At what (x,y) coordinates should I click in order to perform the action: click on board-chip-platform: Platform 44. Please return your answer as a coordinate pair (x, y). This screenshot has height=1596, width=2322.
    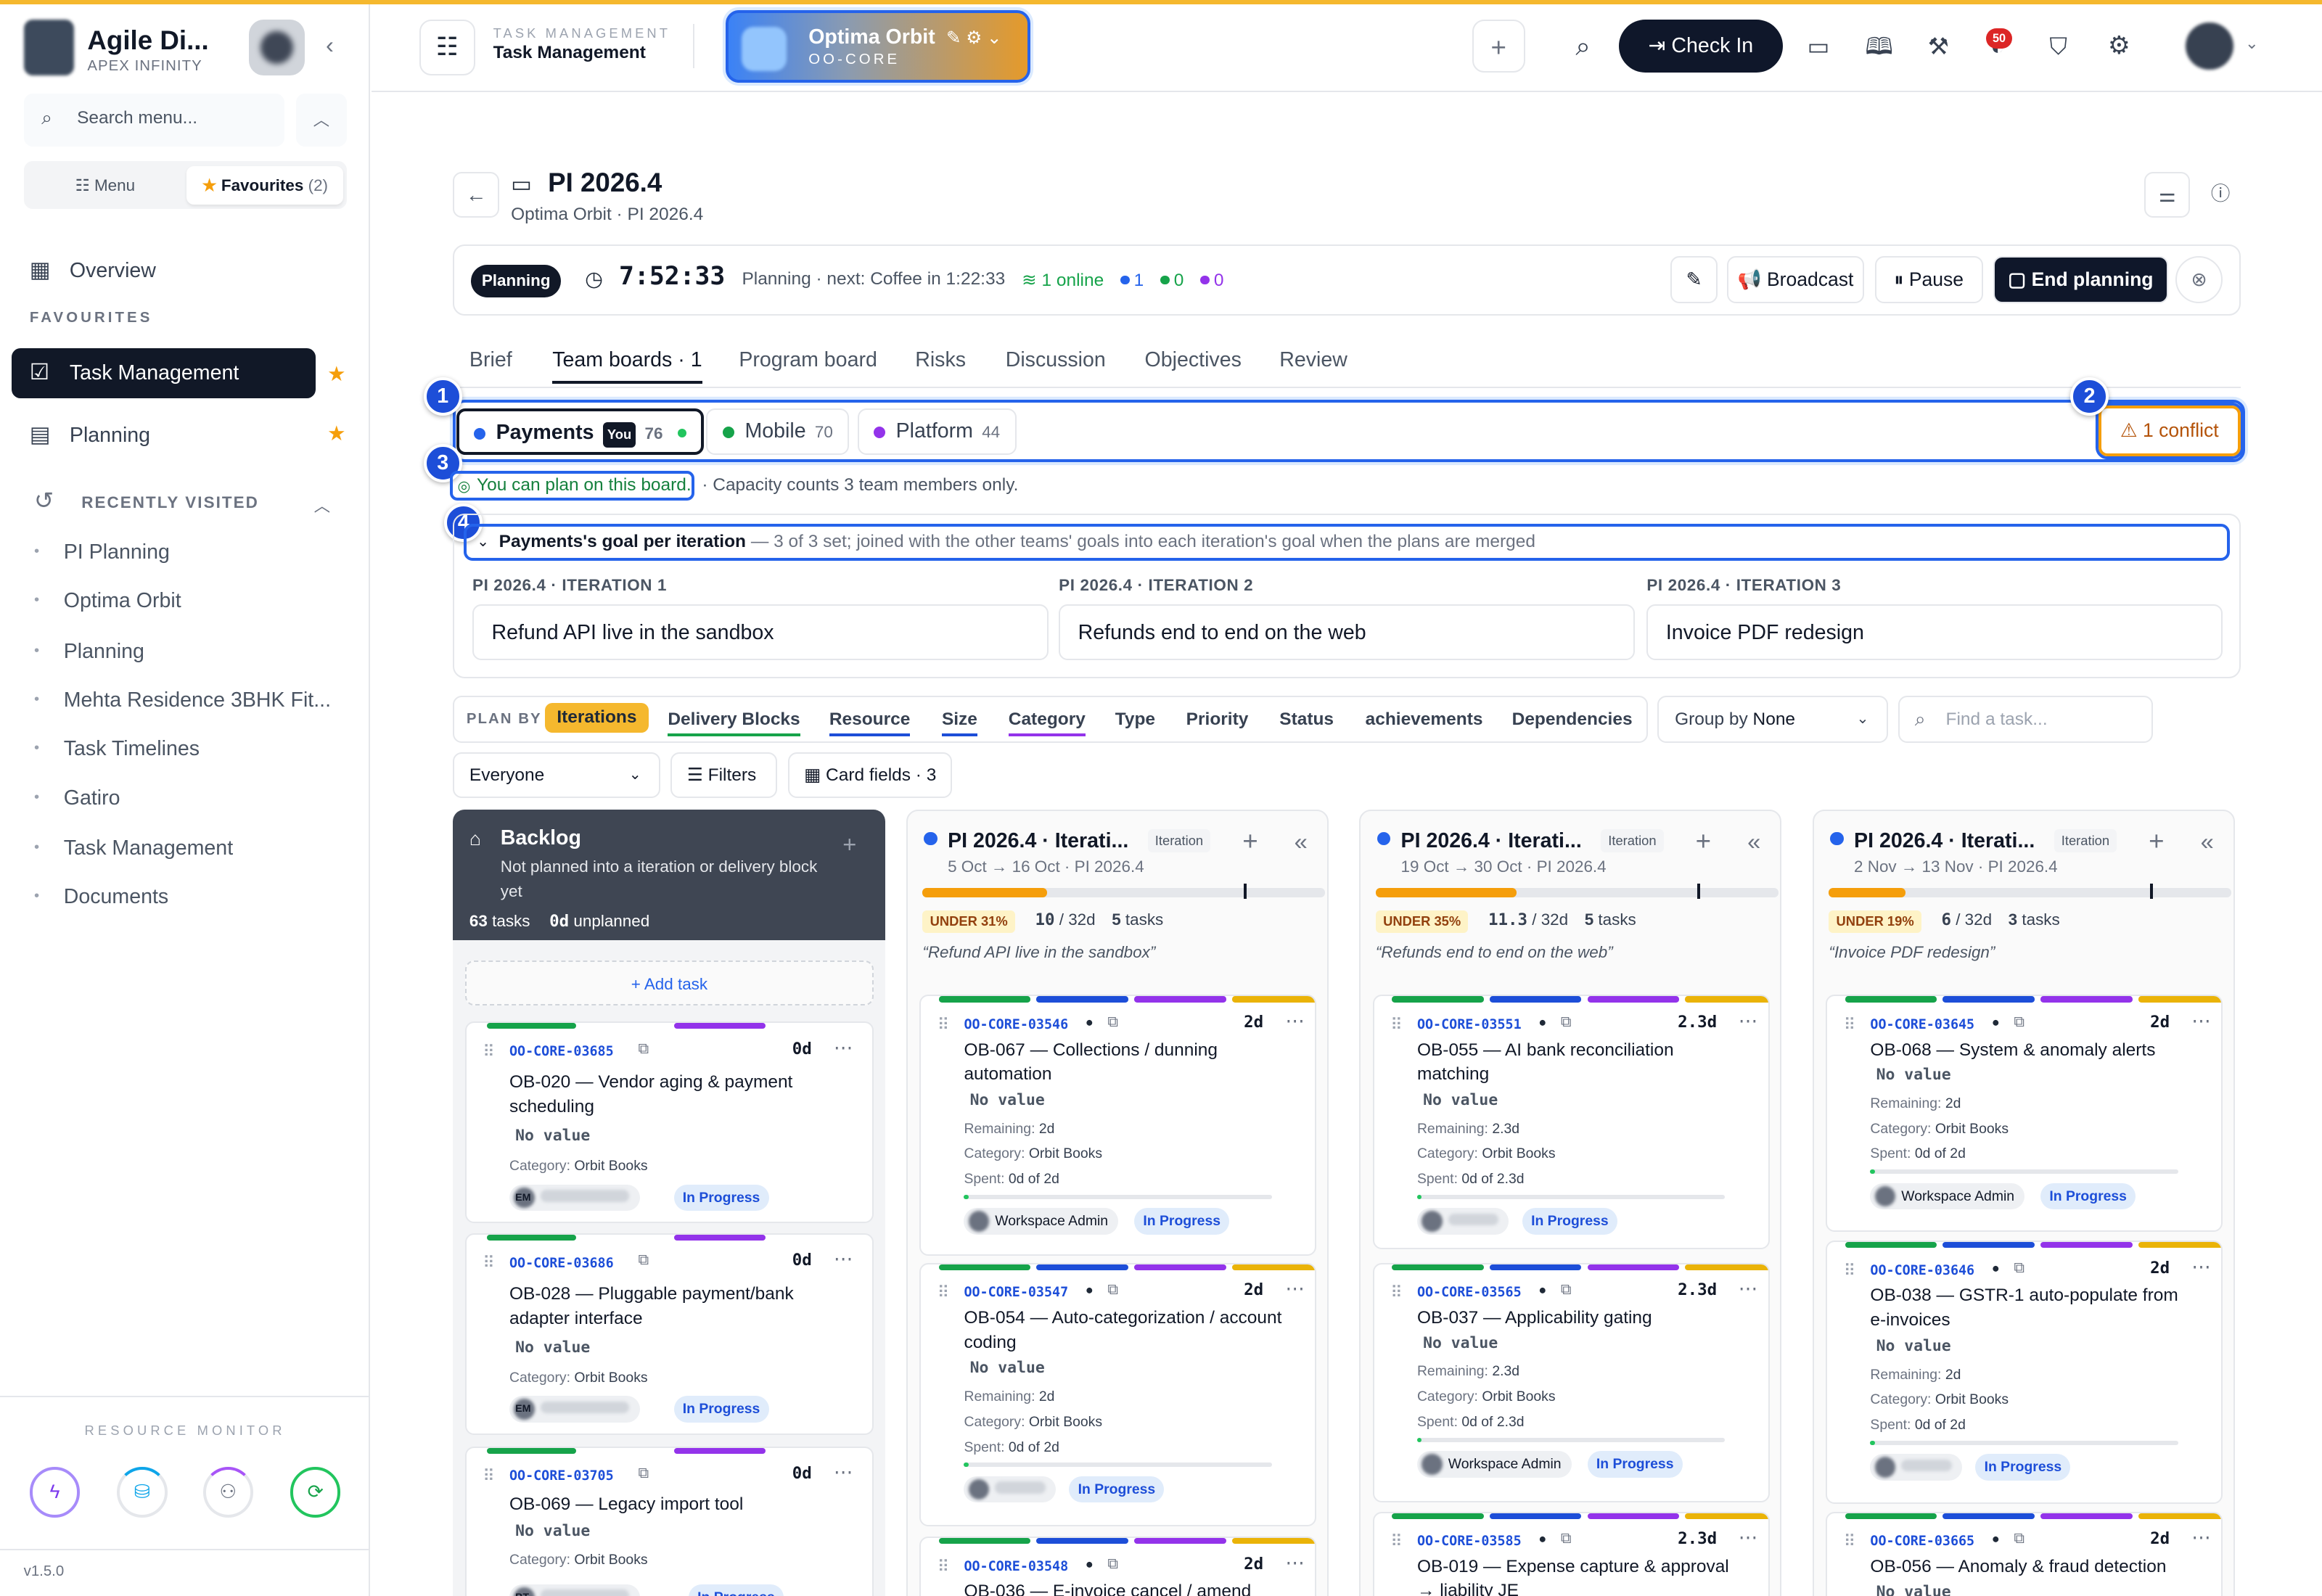
    Looking at the image, I should click on (937, 431).